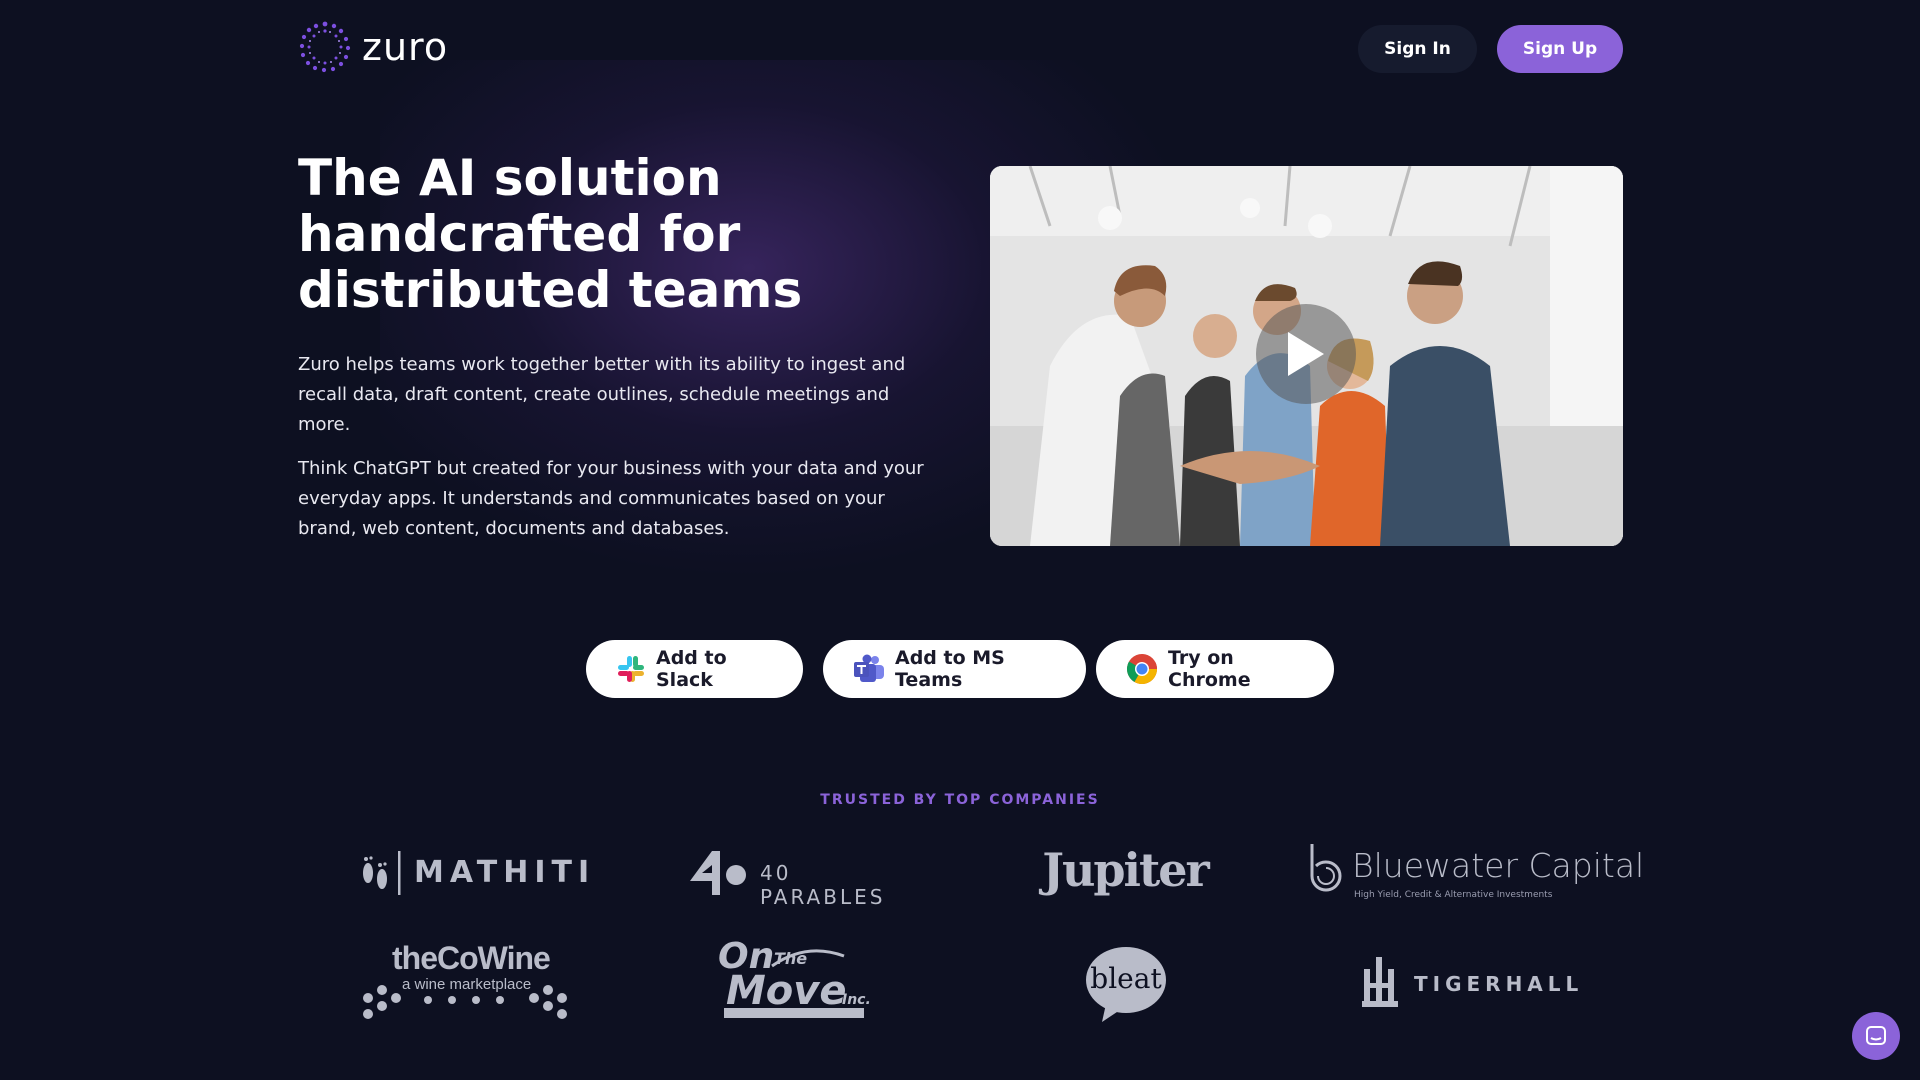  What do you see at coordinates (856, 1000) in the screenshot?
I see `svg-text: Inc.` at bounding box center [856, 1000].